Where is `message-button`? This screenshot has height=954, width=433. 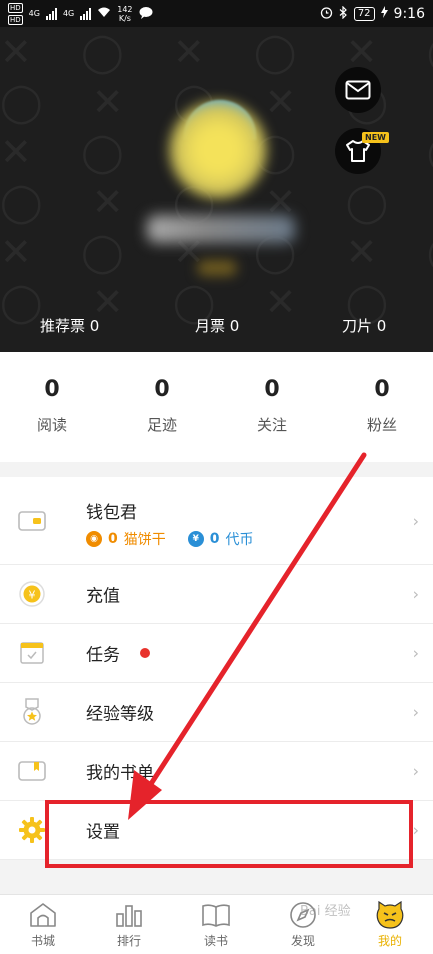 message-button is located at coordinates (358, 90).